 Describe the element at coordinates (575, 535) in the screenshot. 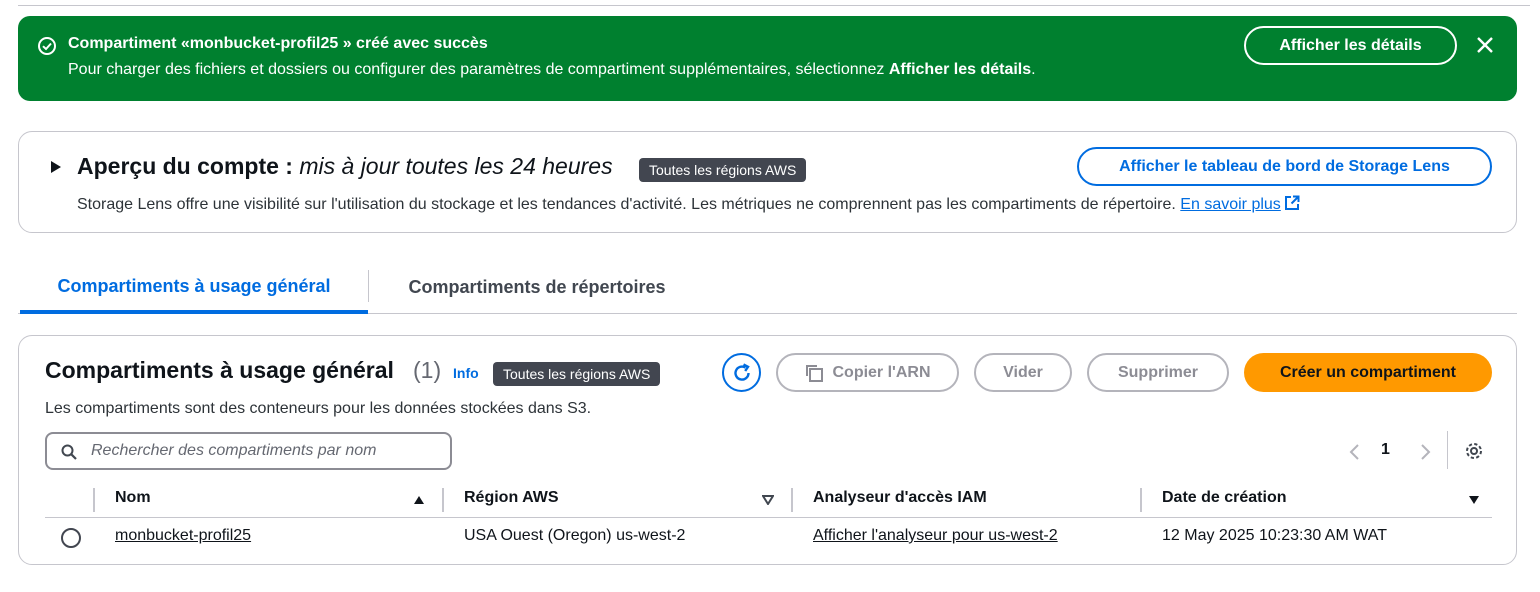

I see `bucket-region: USA Ouest (Oregon) us-west-2` at that location.